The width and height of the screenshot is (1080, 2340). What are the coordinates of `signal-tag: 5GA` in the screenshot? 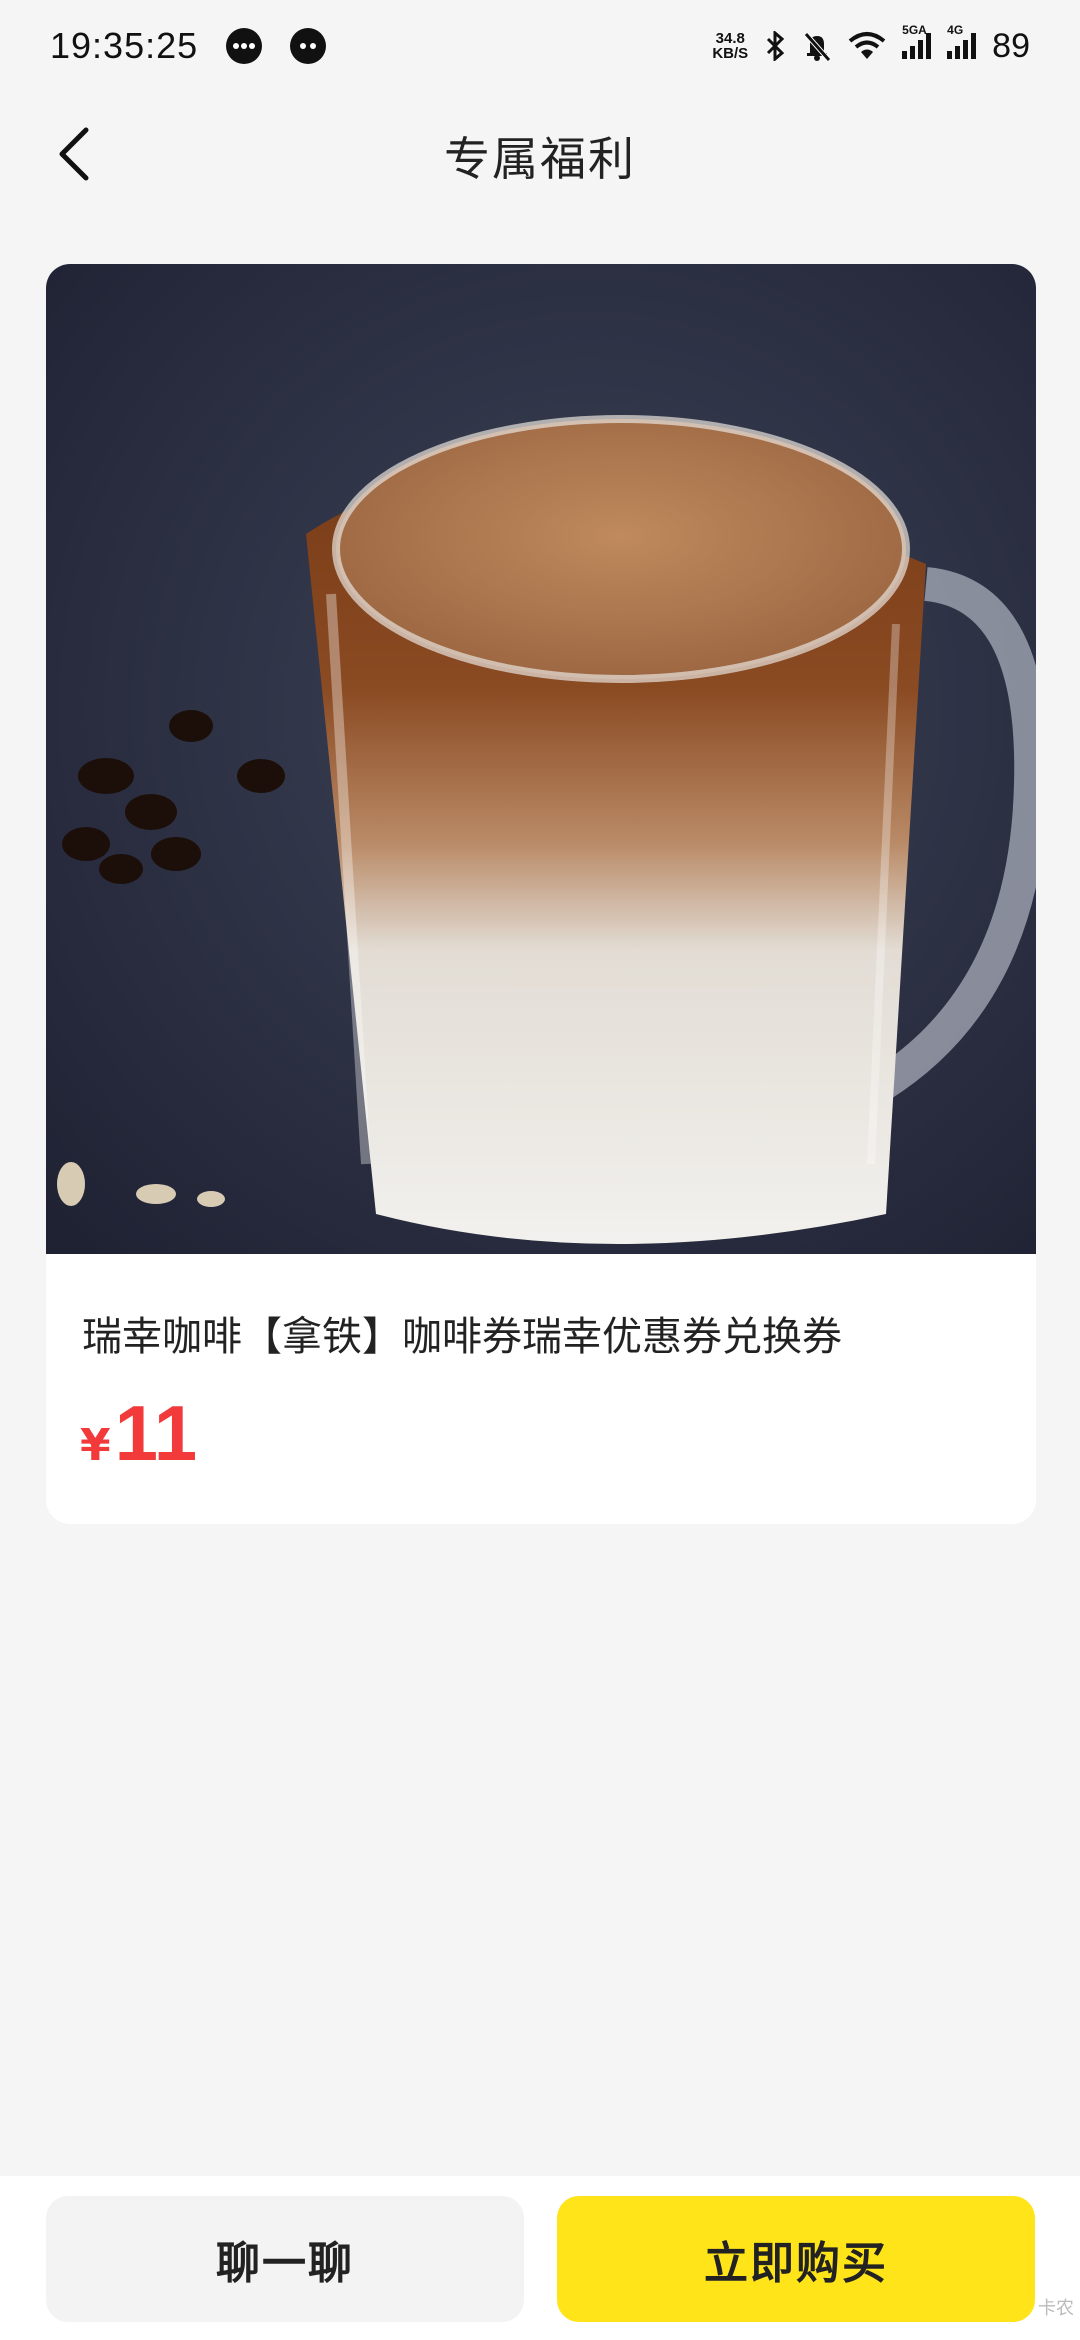 It's located at (914, 30).